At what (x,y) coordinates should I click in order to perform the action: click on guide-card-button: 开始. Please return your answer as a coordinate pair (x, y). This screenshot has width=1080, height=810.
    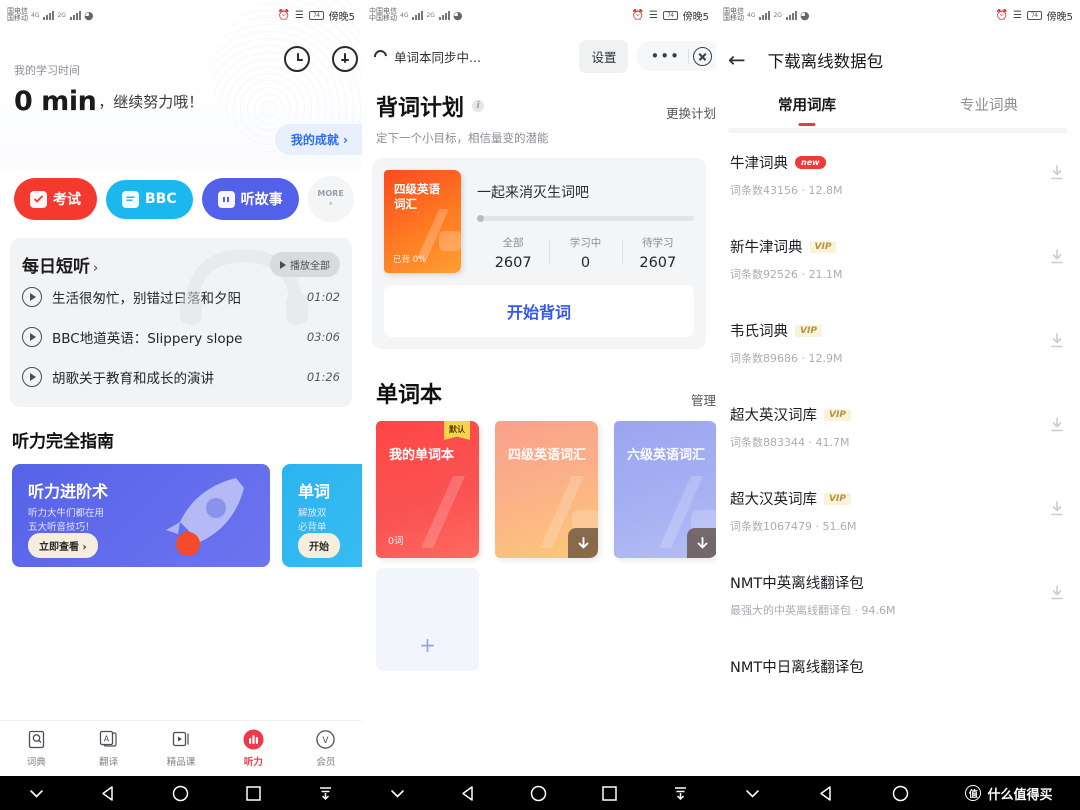
    Looking at the image, I should click on (319, 545).